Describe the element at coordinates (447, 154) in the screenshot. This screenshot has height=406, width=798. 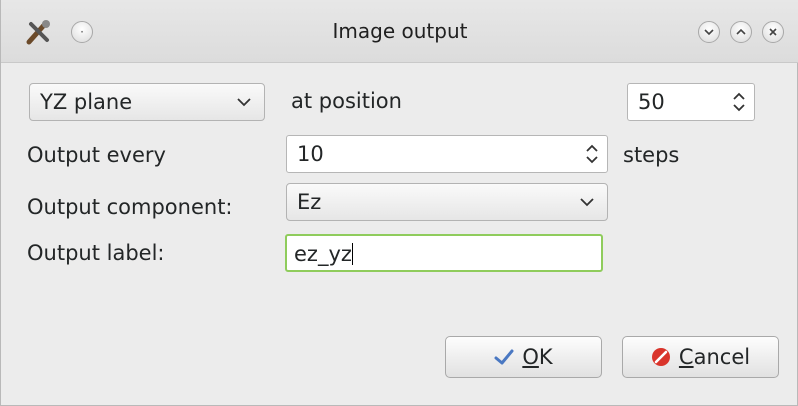
I see `output-every-spinbox: 10` at that location.